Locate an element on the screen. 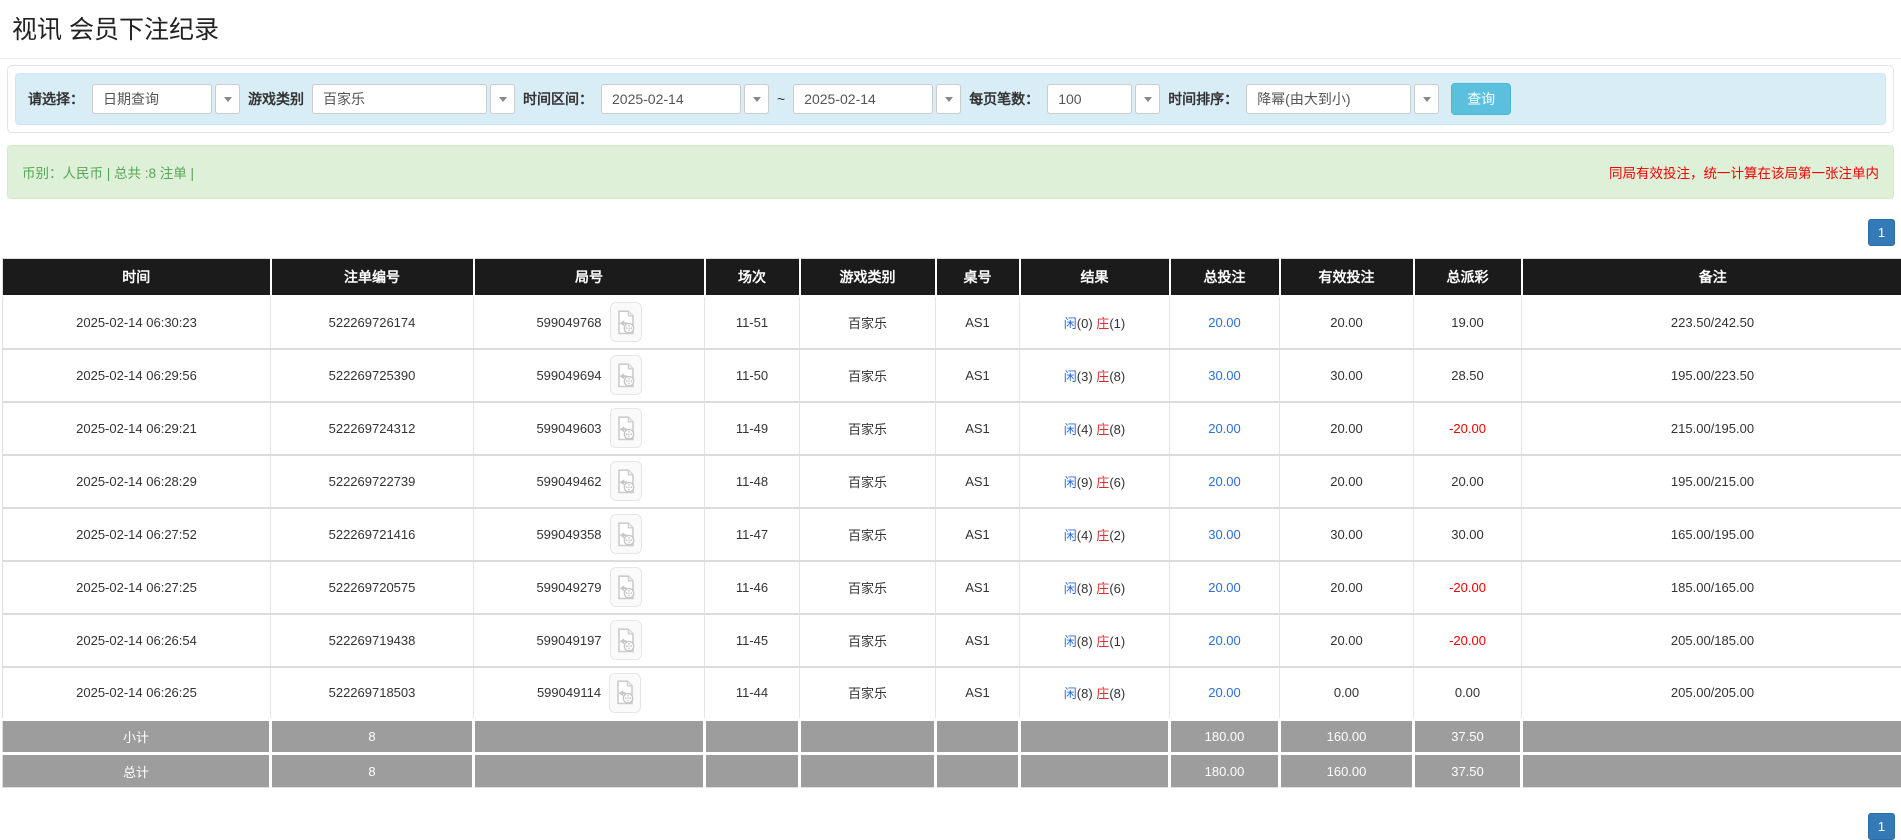 The width and height of the screenshot is (1901, 840). subtotal-game-type is located at coordinates (867, 736).